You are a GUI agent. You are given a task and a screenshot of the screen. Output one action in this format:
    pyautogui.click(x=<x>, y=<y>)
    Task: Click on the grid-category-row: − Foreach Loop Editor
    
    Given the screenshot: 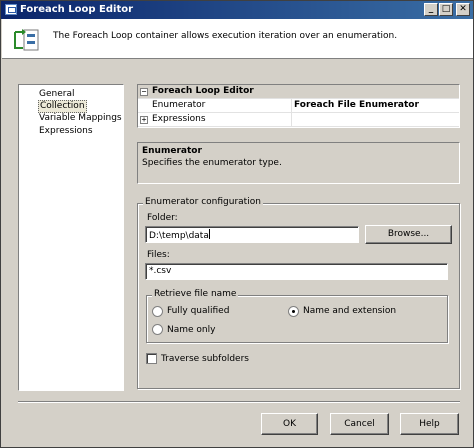 What is the action you would take?
    pyautogui.click(x=298, y=92)
    